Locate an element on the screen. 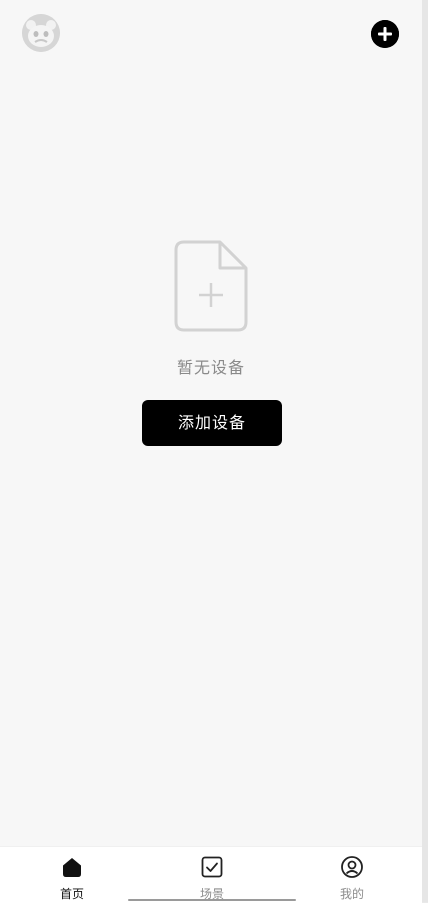  file-add-icon is located at coordinates (211, 286).